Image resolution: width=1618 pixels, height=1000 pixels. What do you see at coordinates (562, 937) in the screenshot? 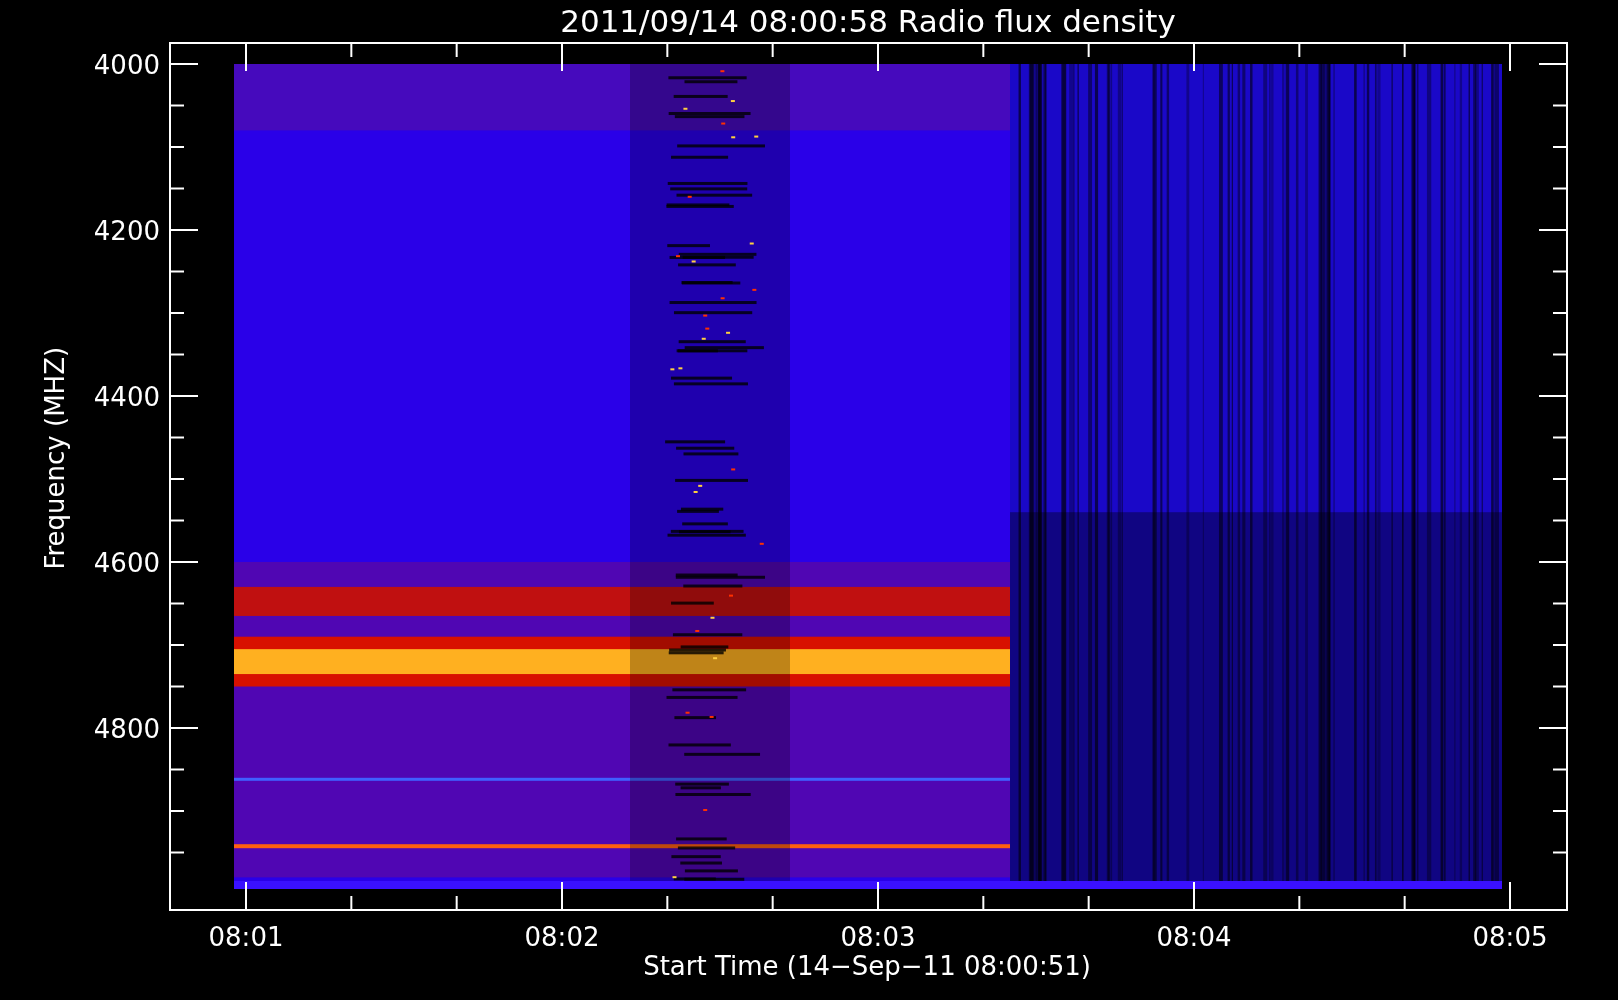
I see `axis-tick-label: 08:02` at bounding box center [562, 937].